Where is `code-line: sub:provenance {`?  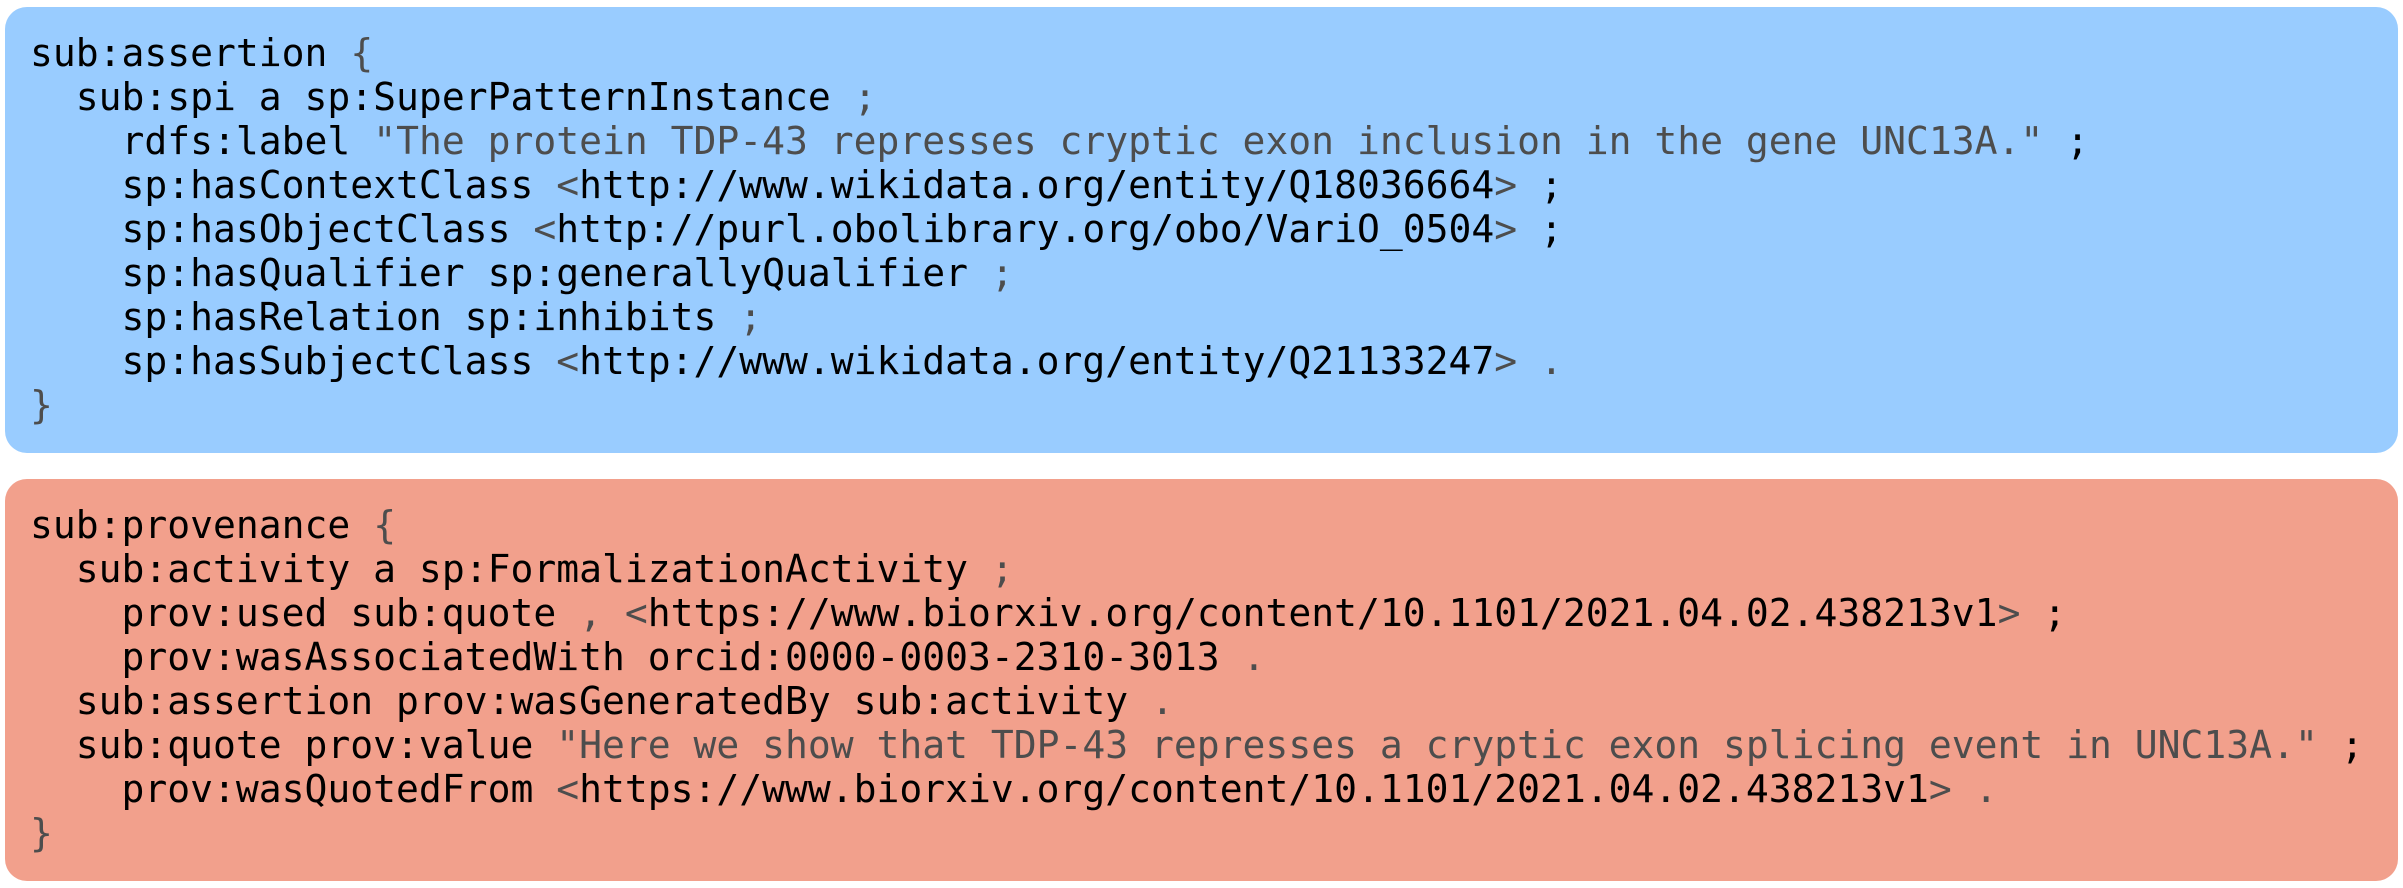
code-line: sub:provenance { is located at coordinates (1197, 525).